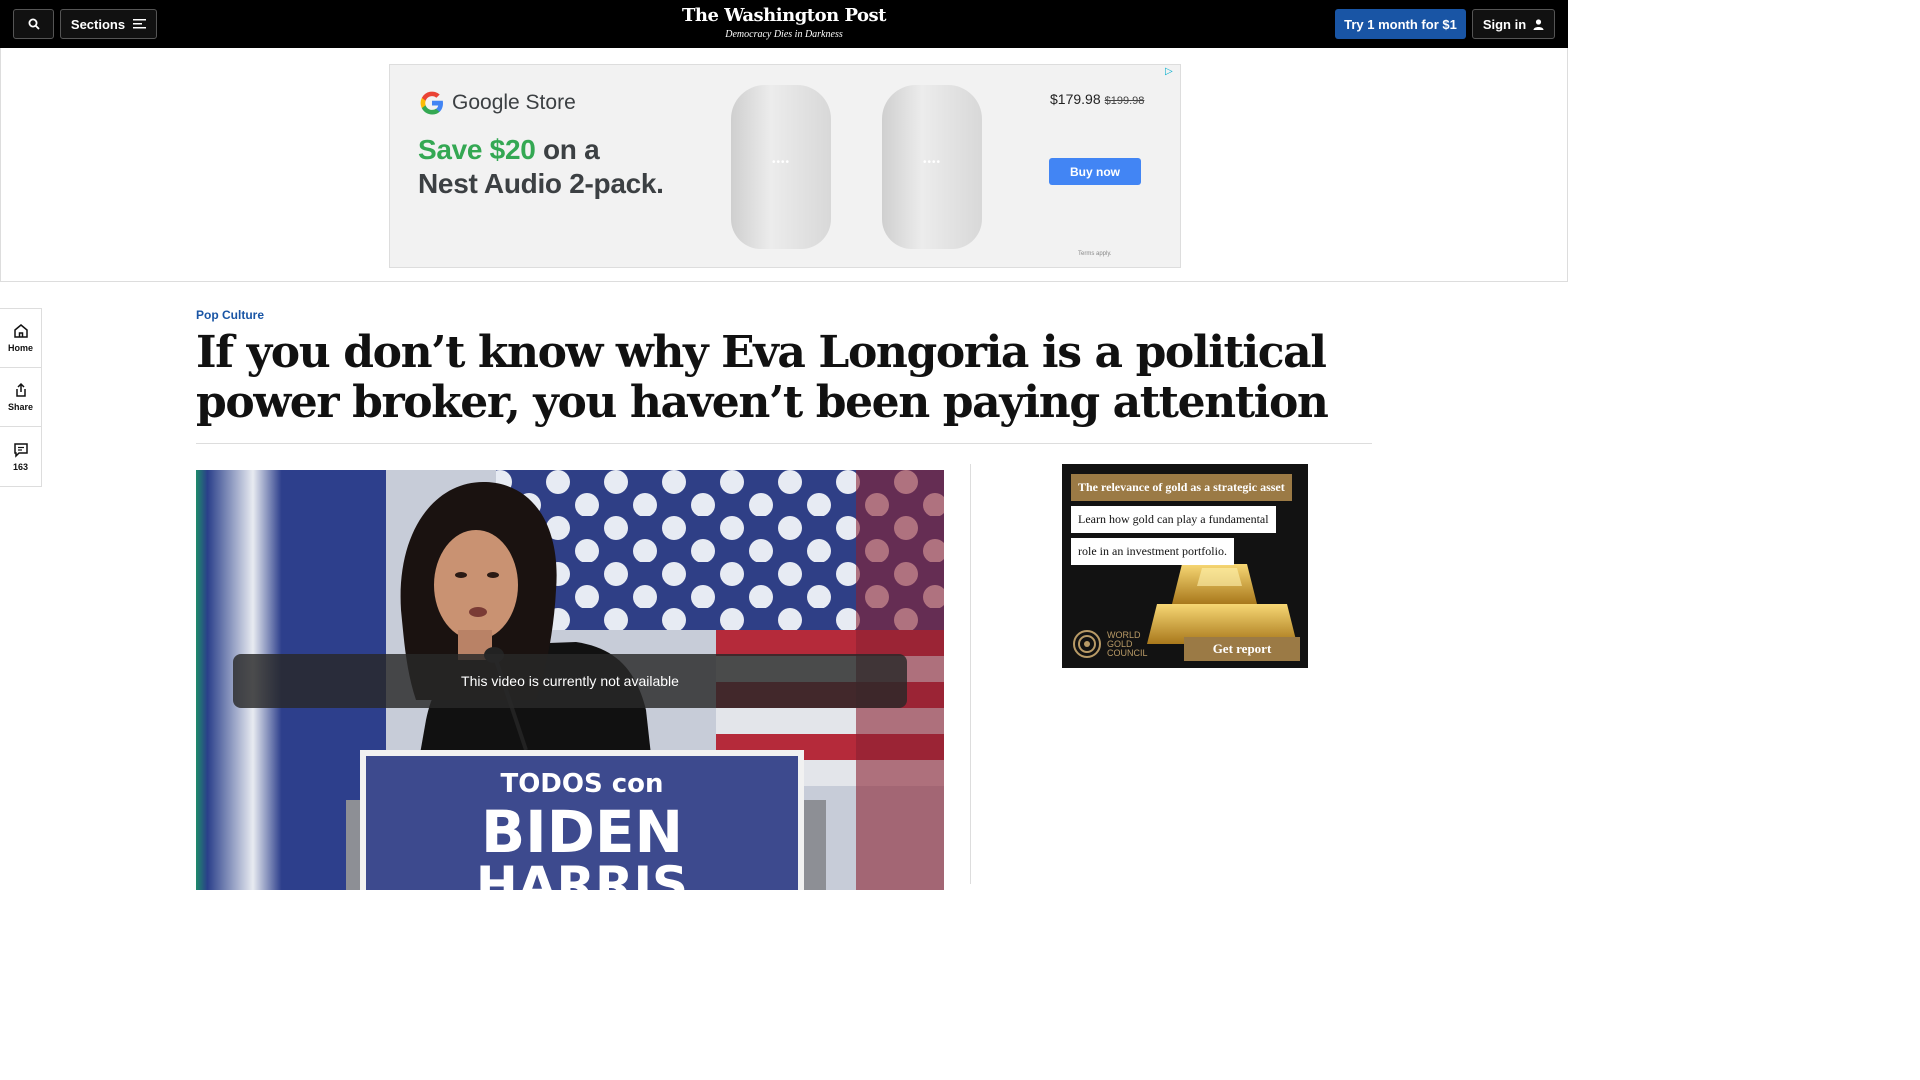 The height and width of the screenshot is (1080, 1920). I want to click on tagline: Democracy Dies in Darkness, so click(784, 34).